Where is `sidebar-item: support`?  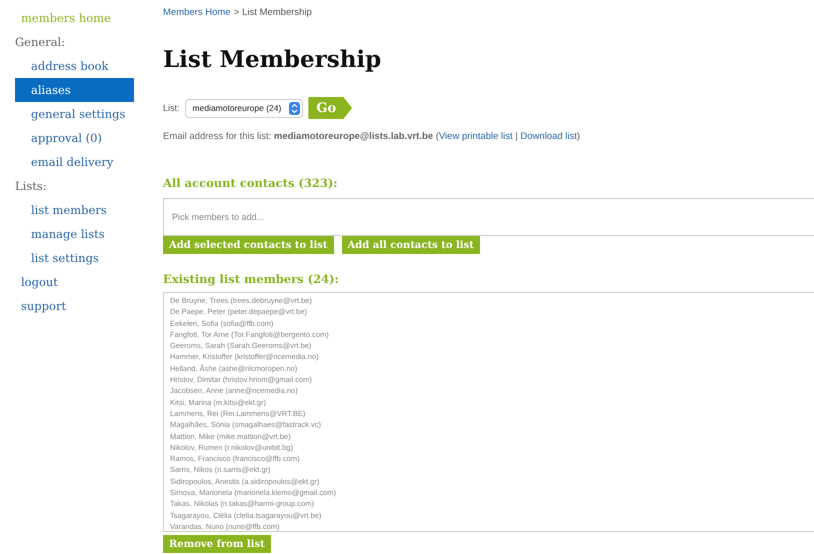
sidebar-item: support is located at coordinates (67, 306).